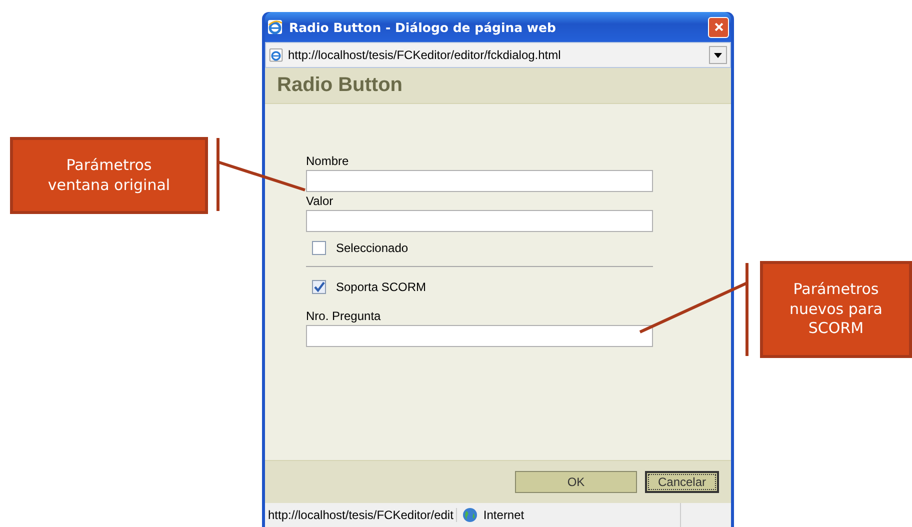 The width and height of the screenshot is (912, 527). What do you see at coordinates (425, 55) in the screenshot?
I see `address-url: http://localhost/tesis/FCKeditor/editor/fckdialog.html` at bounding box center [425, 55].